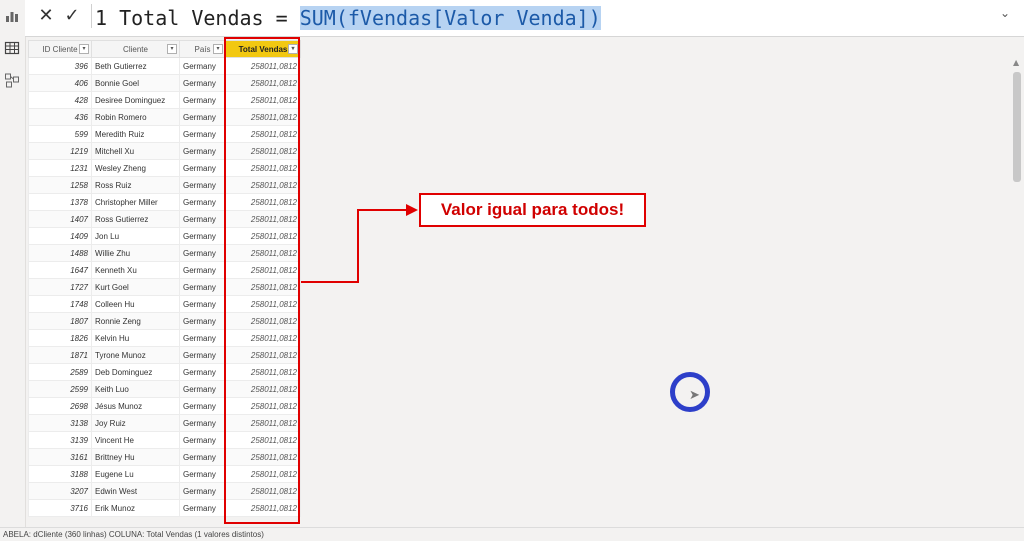 This screenshot has height=541, width=1024. Describe the element at coordinates (1017, 127) in the screenshot. I see `scrollbar-thumb` at that location.